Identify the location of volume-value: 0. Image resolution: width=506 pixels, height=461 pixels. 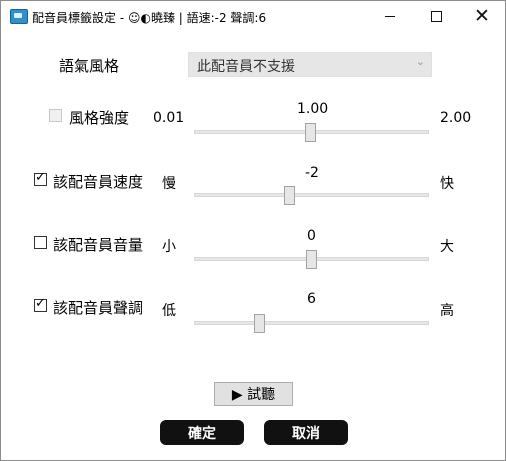
(311, 236).